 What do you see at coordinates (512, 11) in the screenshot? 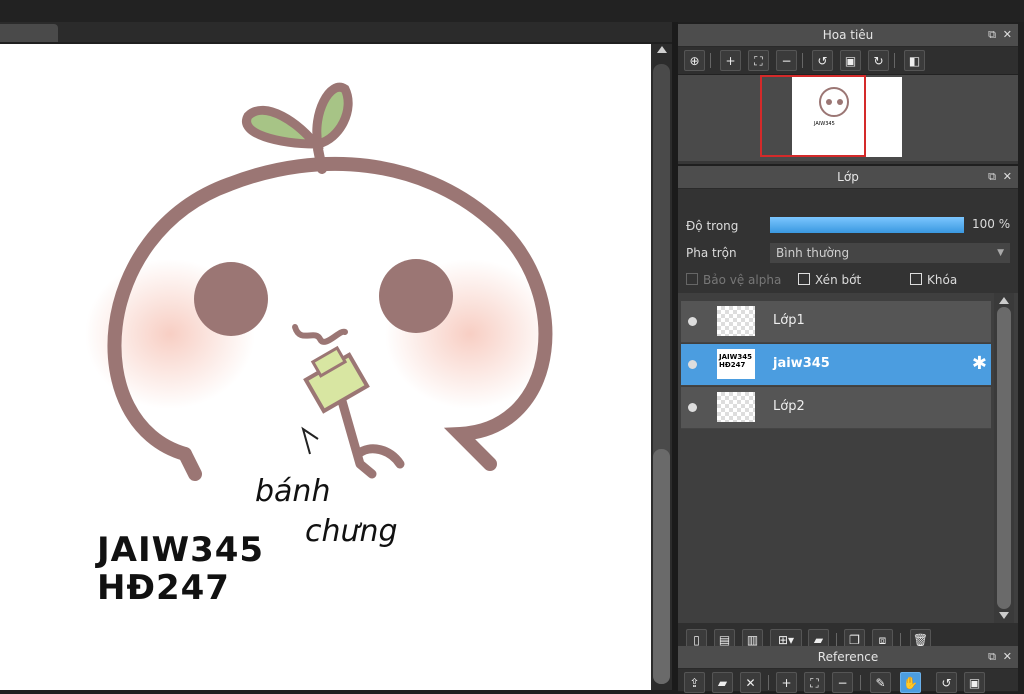
I see `app-top-bar` at bounding box center [512, 11].